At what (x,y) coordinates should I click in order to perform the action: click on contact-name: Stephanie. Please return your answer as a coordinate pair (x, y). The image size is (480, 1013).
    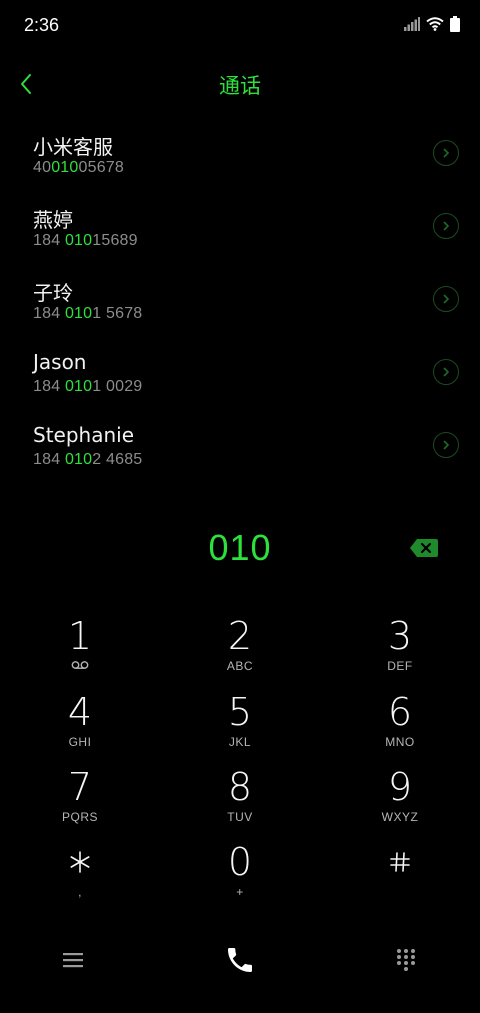
    Looking at the image, I should click on (84, 435).